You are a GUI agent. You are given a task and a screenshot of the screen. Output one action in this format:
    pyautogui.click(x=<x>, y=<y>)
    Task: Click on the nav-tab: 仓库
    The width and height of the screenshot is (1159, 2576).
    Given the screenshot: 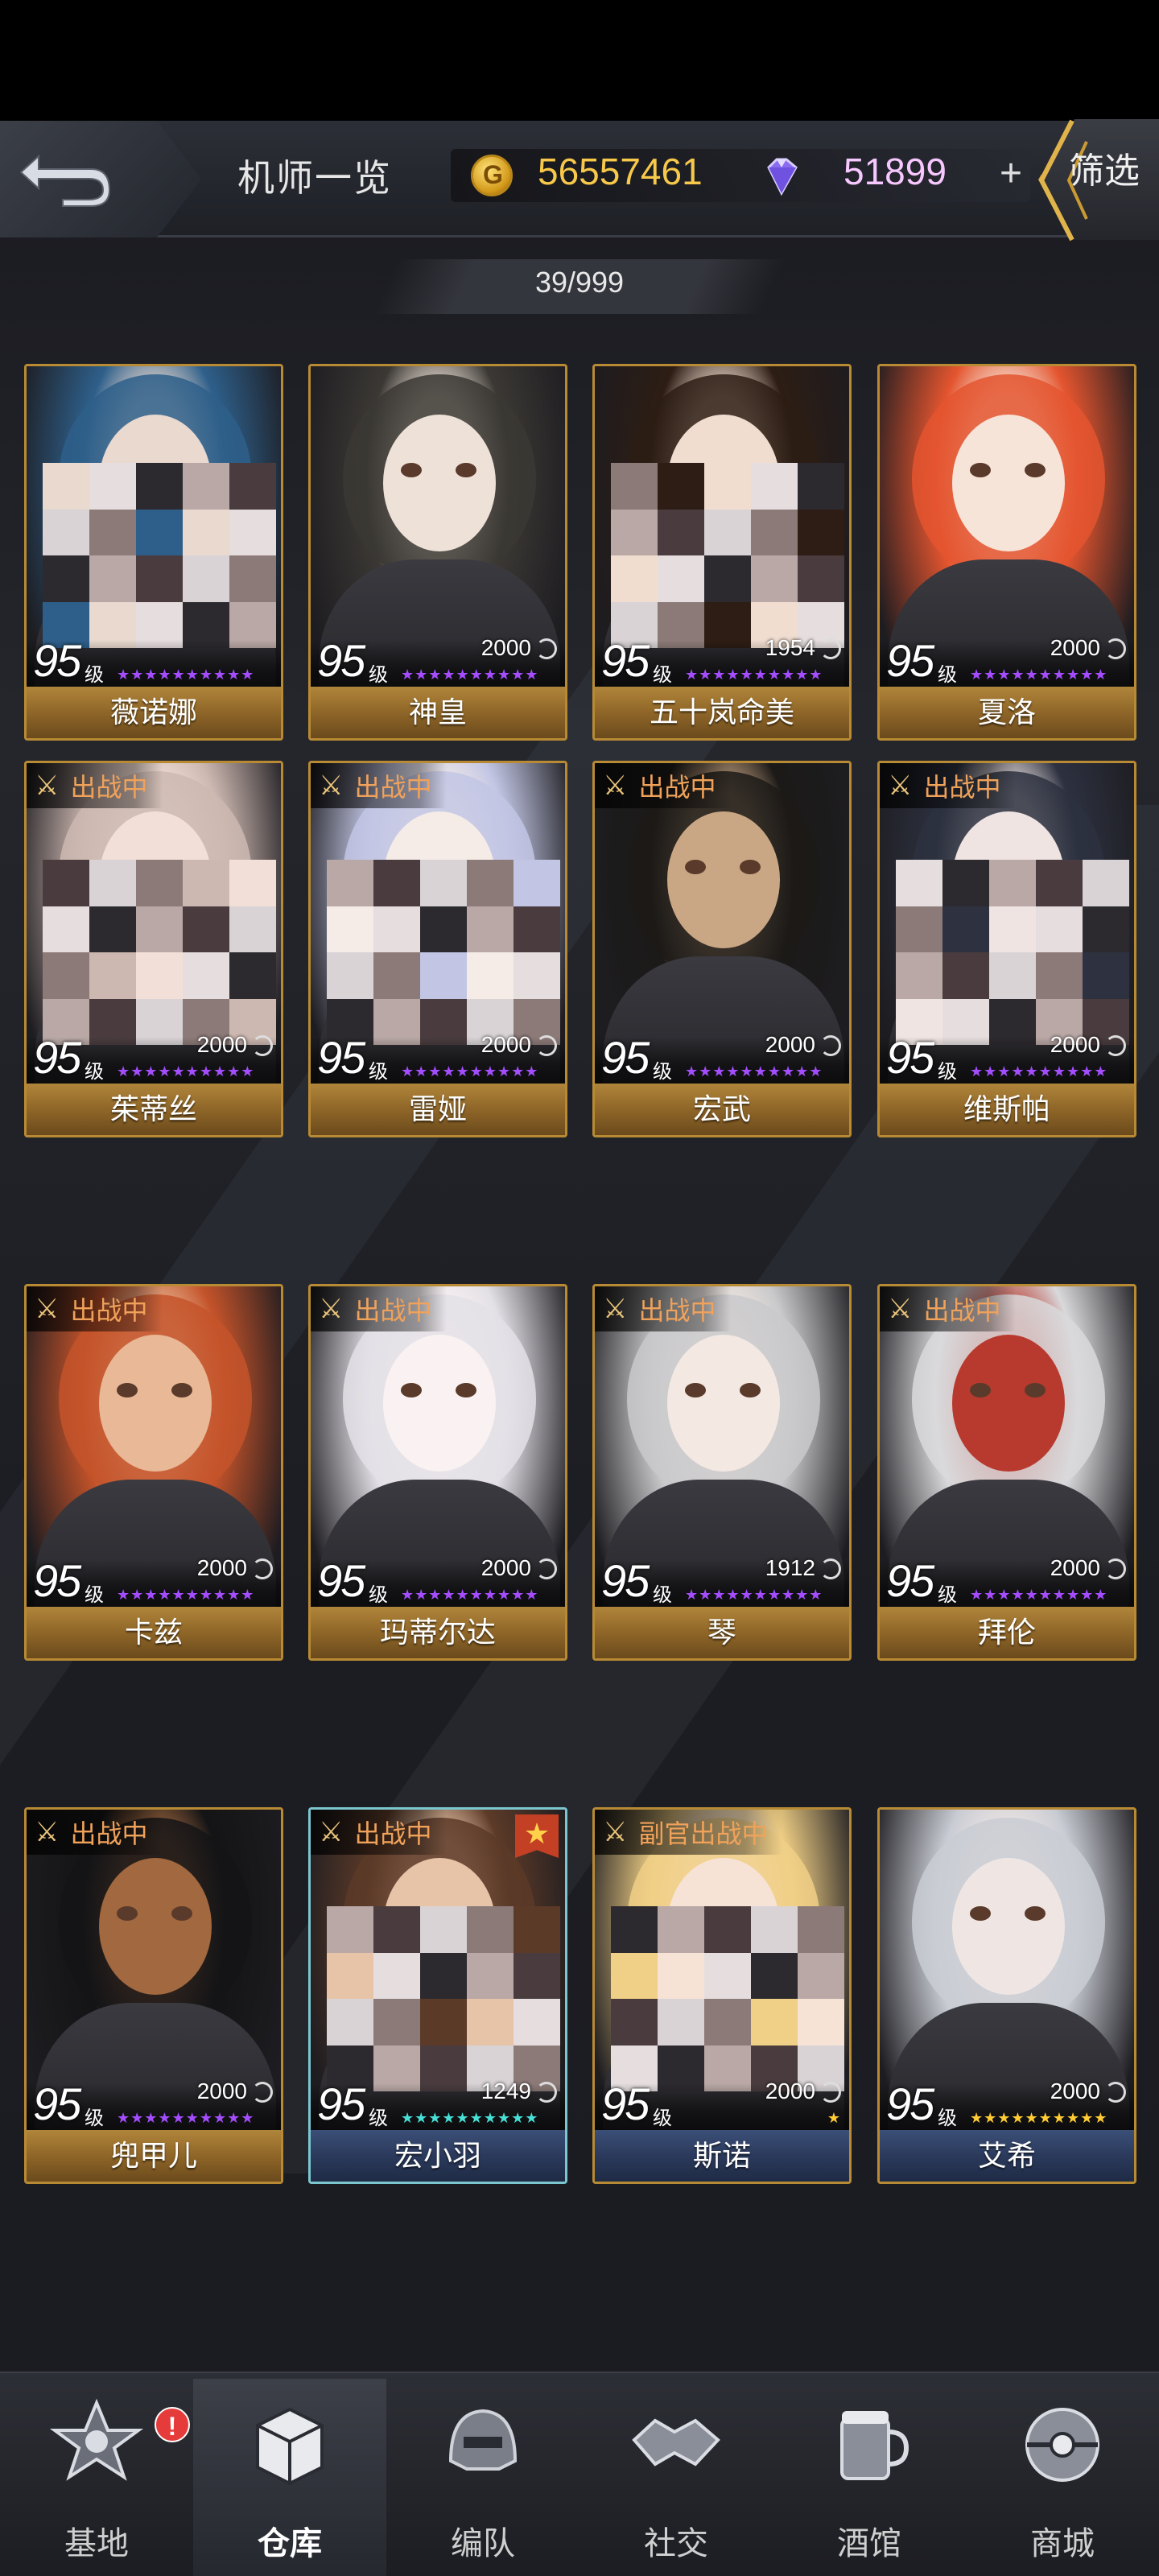 What is the action you would take?
    pyautogui.click(x=289, y=2477)
    